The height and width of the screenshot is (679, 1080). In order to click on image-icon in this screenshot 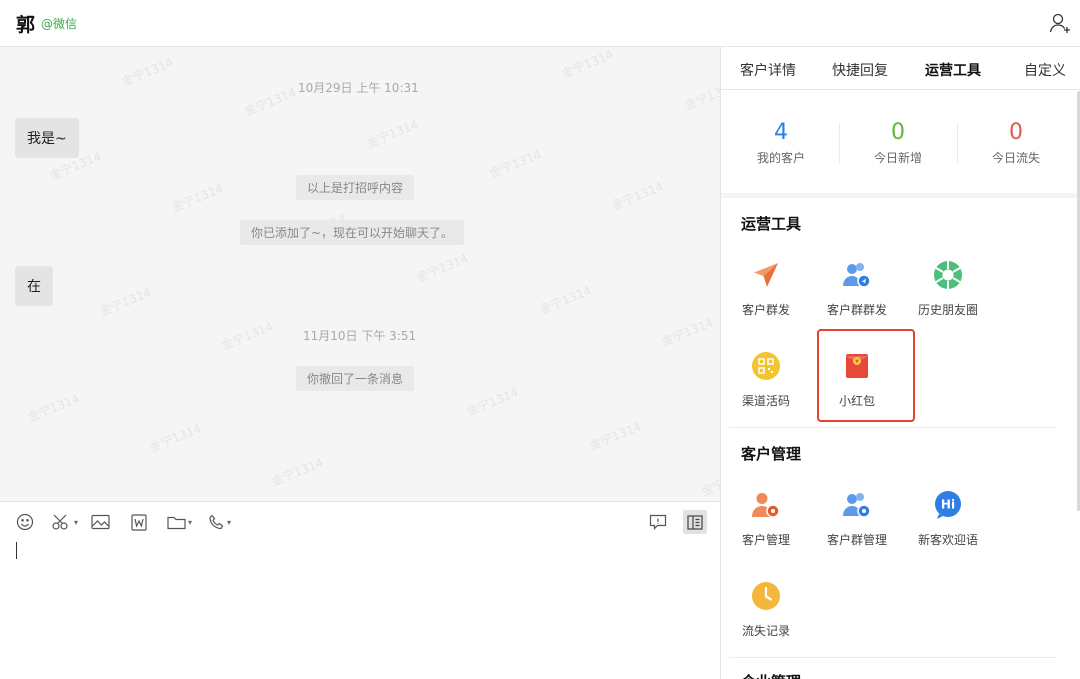, I will do `click(100, 522)`.